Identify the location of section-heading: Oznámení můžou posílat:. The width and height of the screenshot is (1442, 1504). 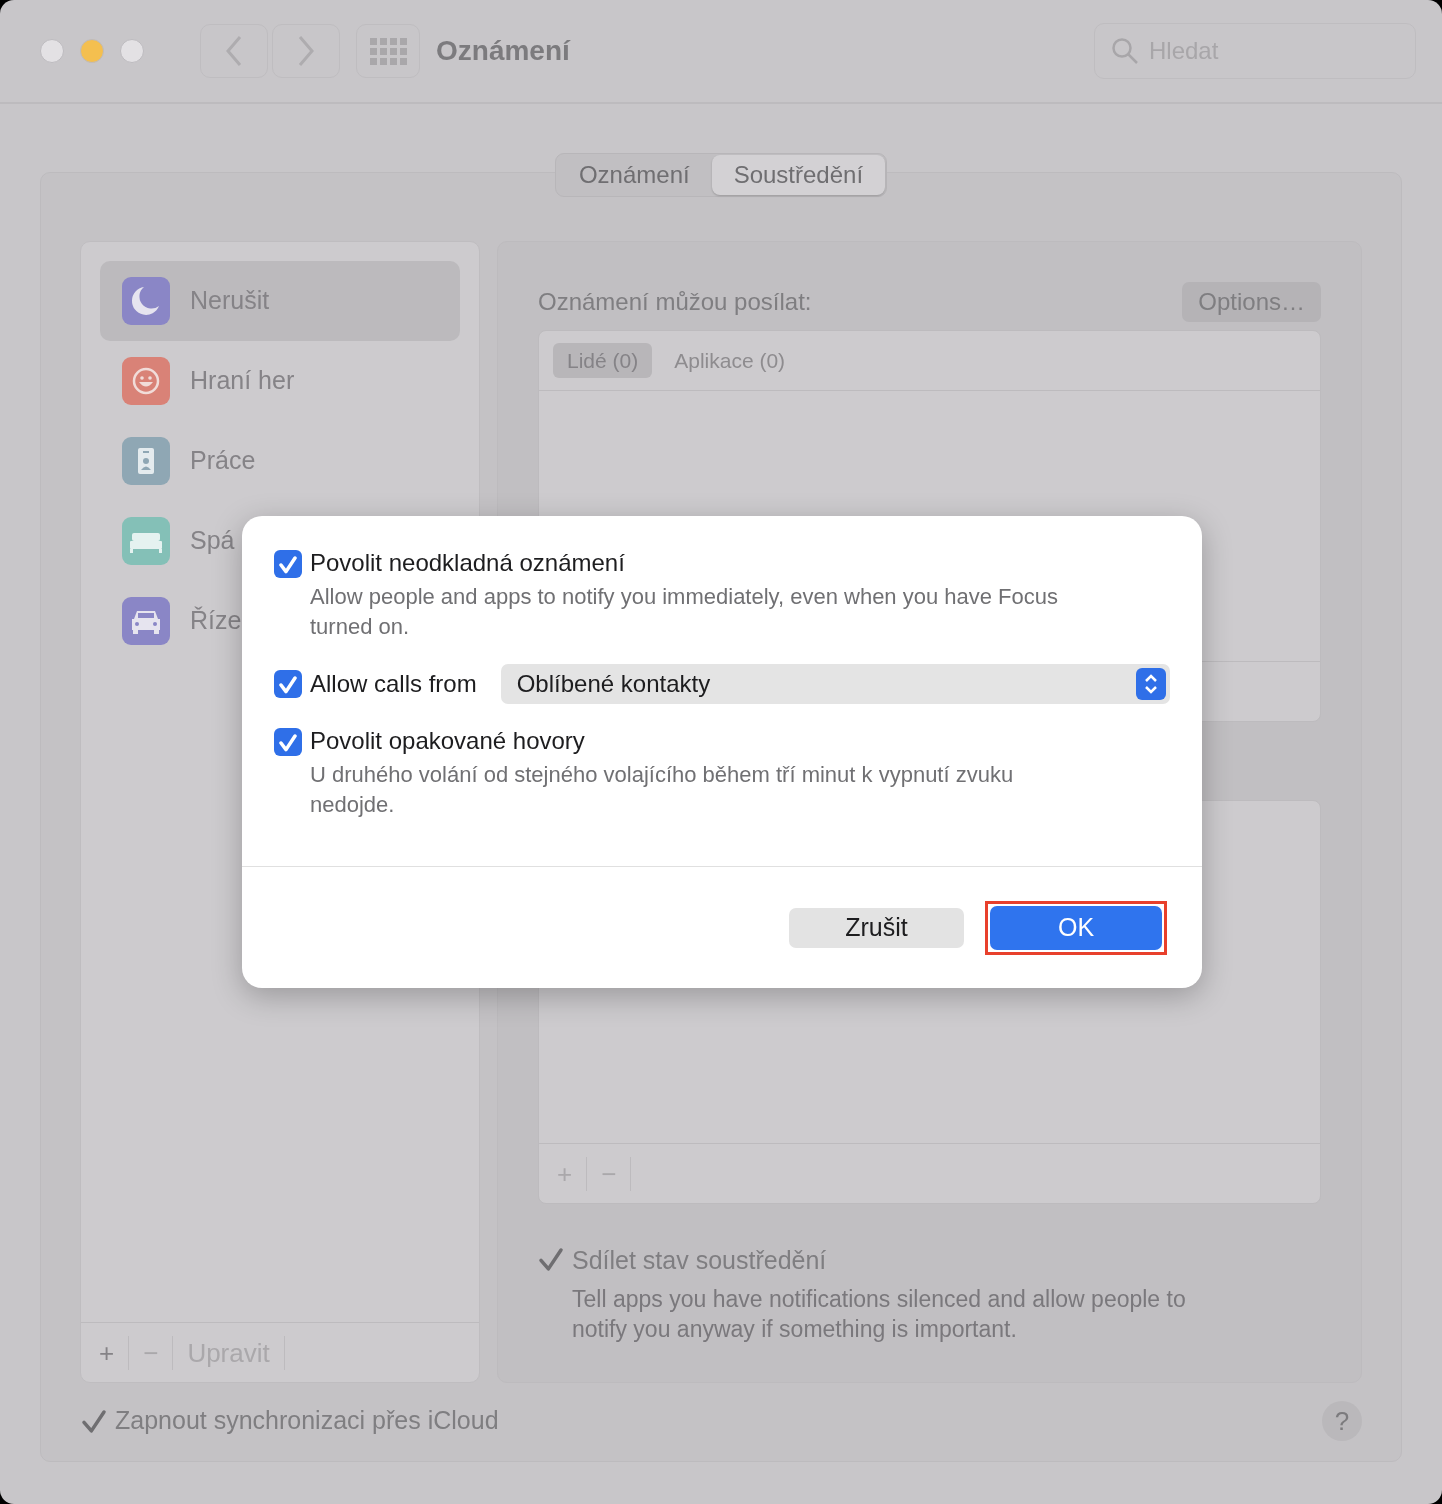
(675, 302).